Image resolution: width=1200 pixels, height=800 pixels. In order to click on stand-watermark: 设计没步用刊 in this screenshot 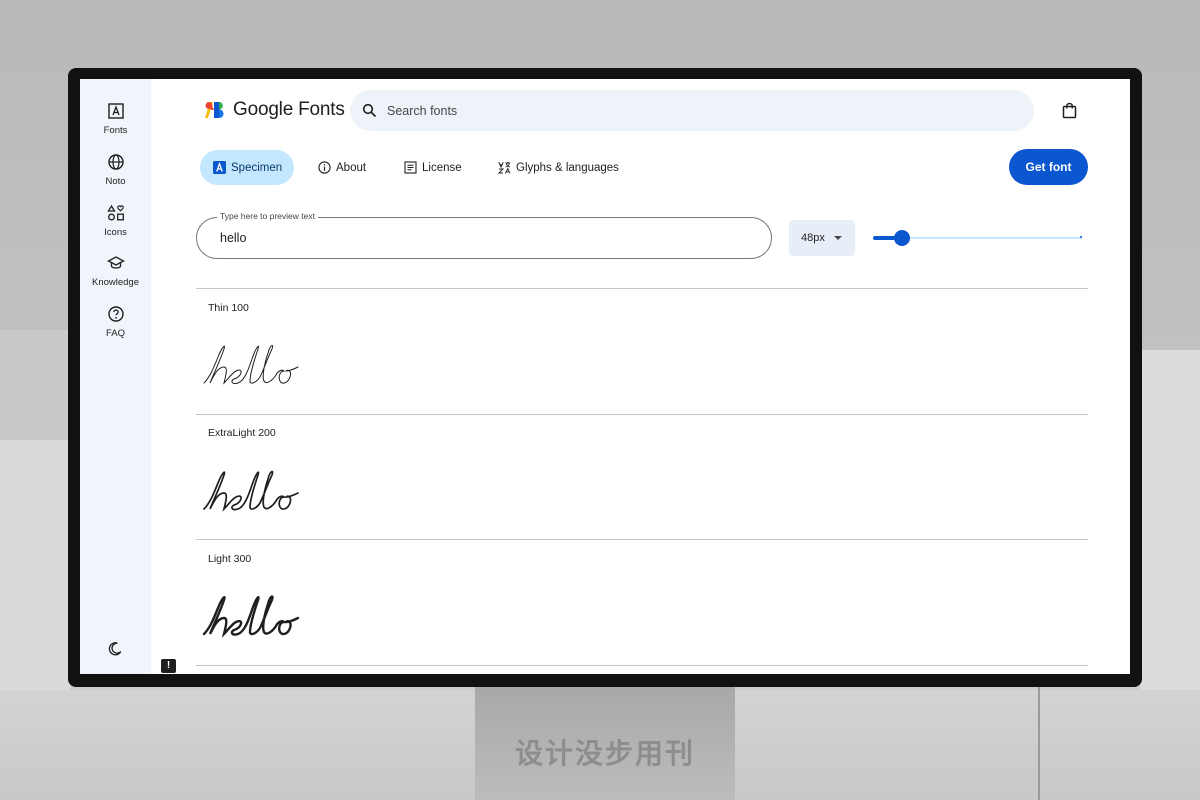, I will do `click(604, 753)`.